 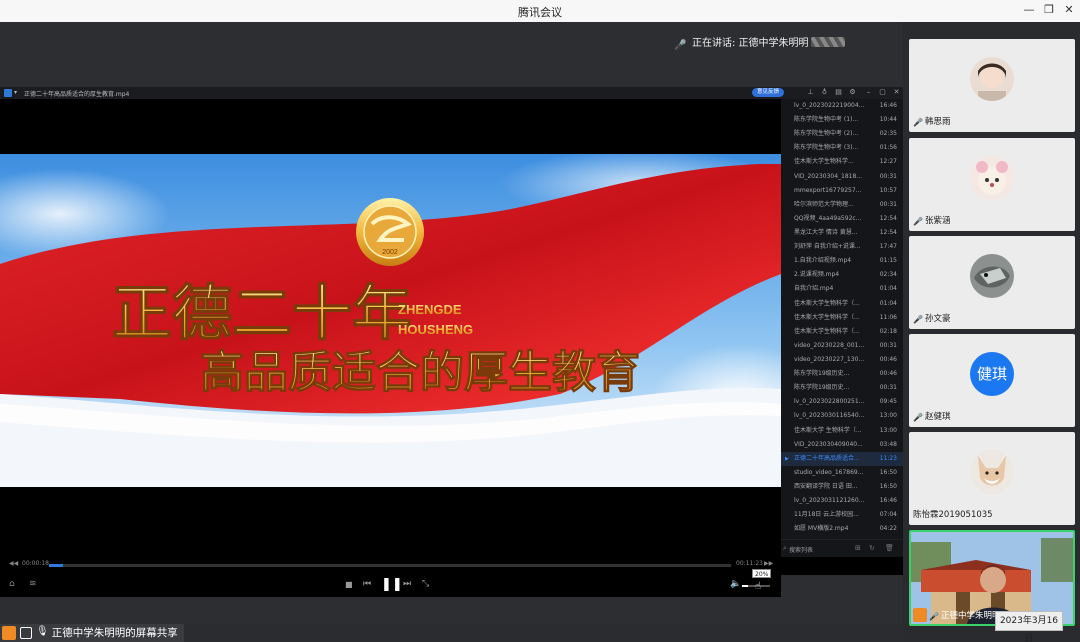 I want to click on playlist-item: 哈尔滨师范大学物理... 00:31, so click(x=842, y=205).